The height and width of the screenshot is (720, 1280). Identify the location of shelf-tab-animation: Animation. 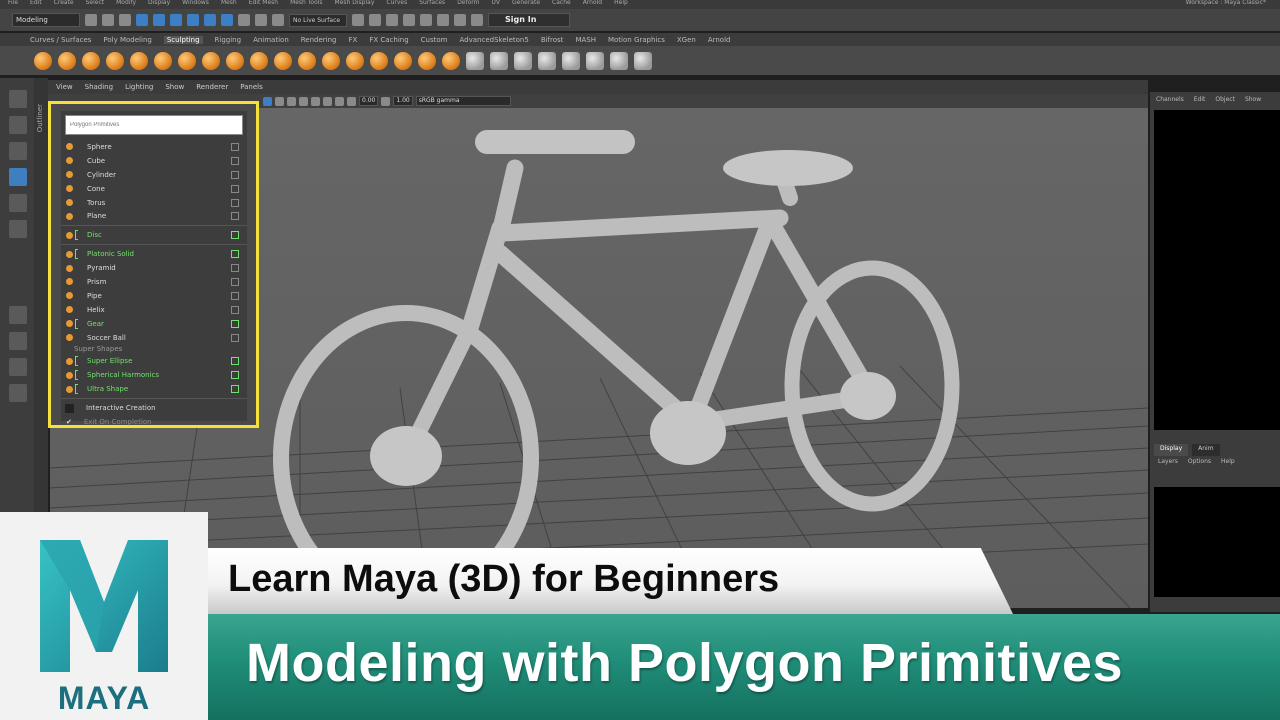
(271, 40).